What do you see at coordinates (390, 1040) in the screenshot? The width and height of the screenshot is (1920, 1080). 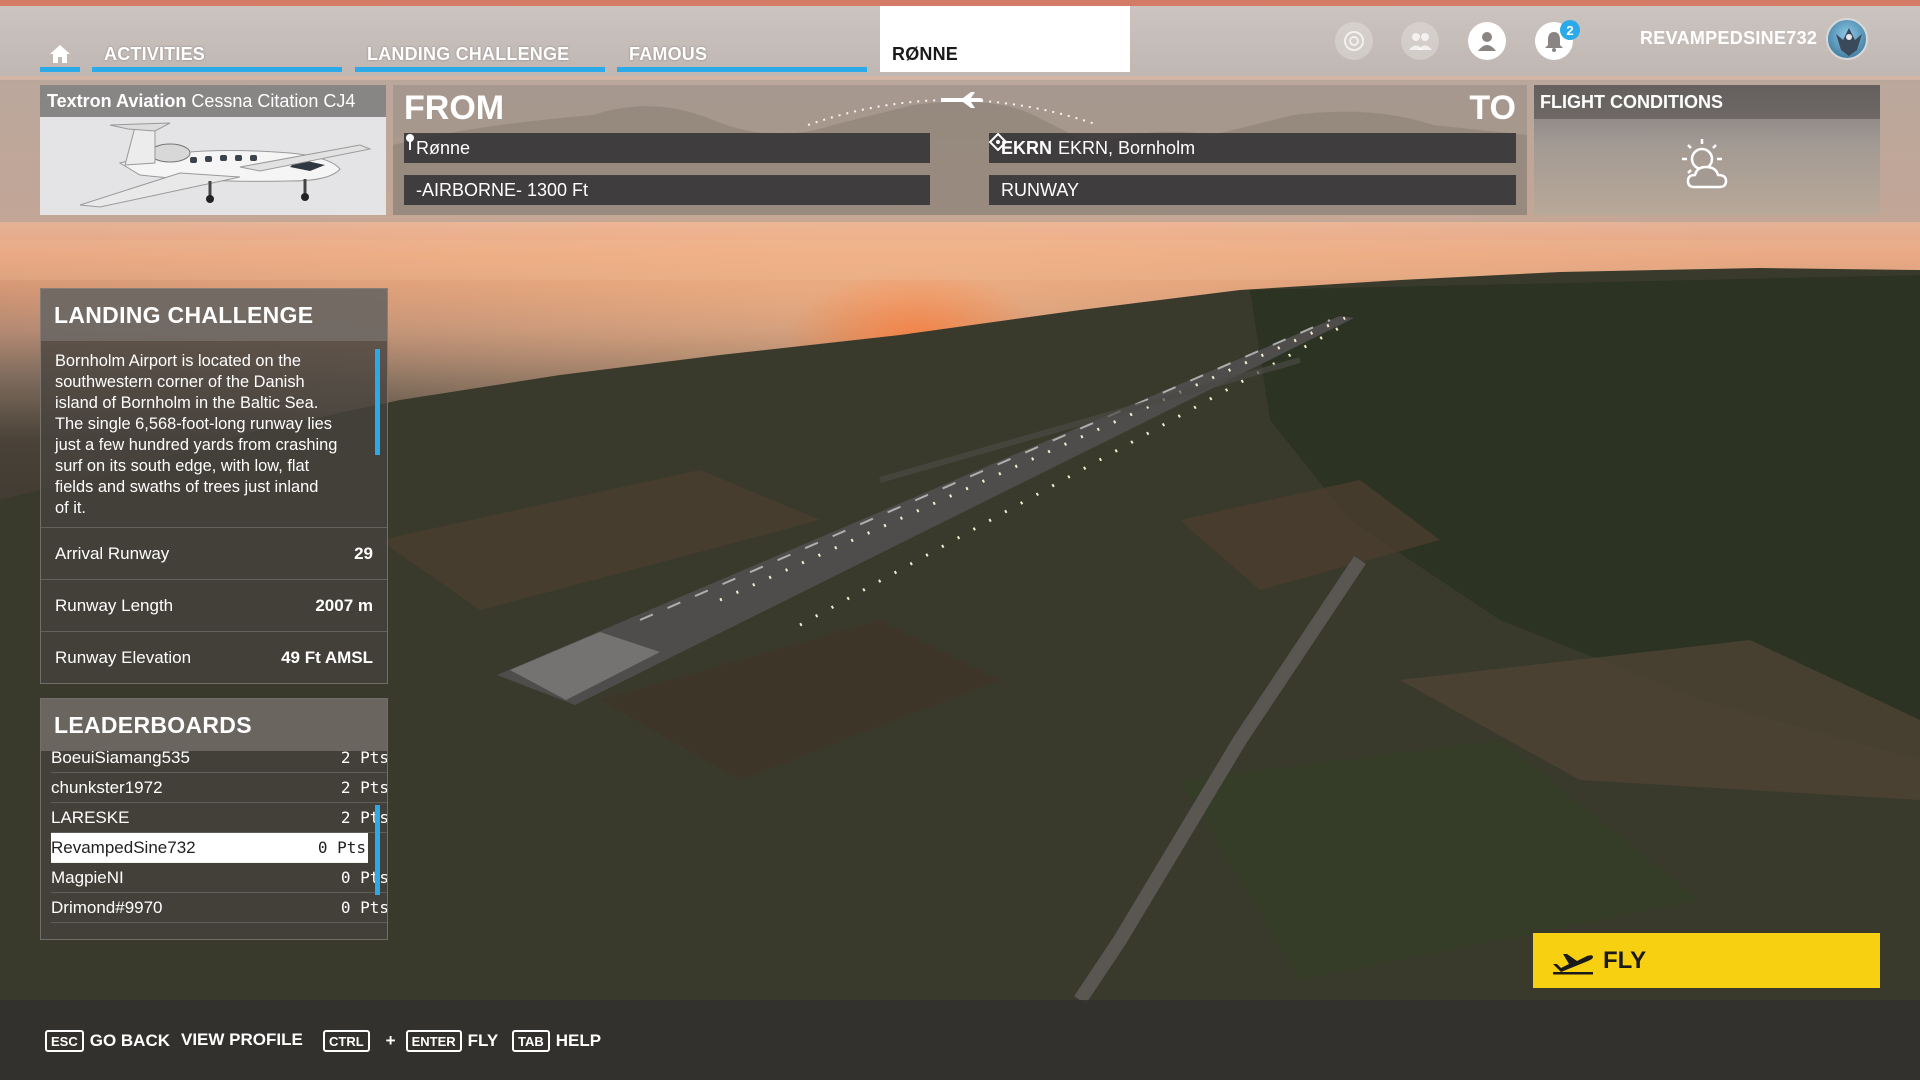 I see `plus-sign: +` at bounding box center [390, 1040].